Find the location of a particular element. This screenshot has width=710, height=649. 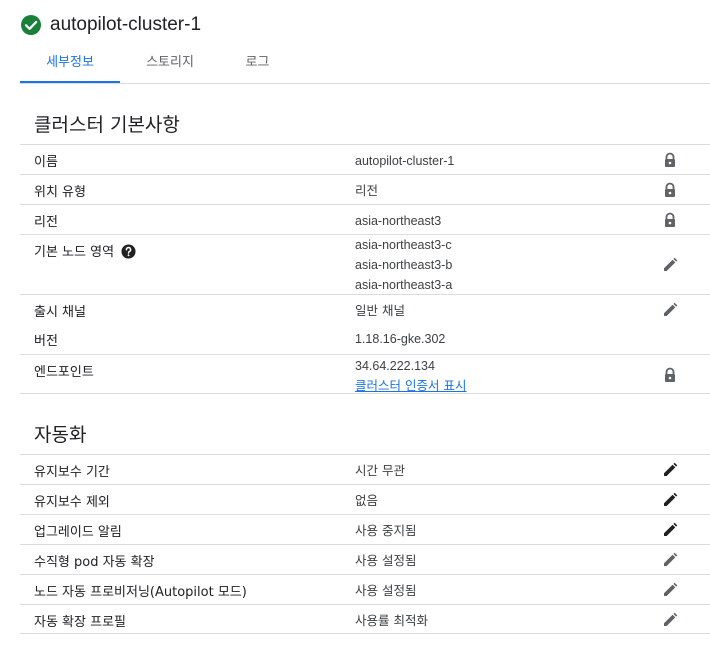

row-release-channel: 출시 채널 일반 채널 is located at coordinates (365, 309).